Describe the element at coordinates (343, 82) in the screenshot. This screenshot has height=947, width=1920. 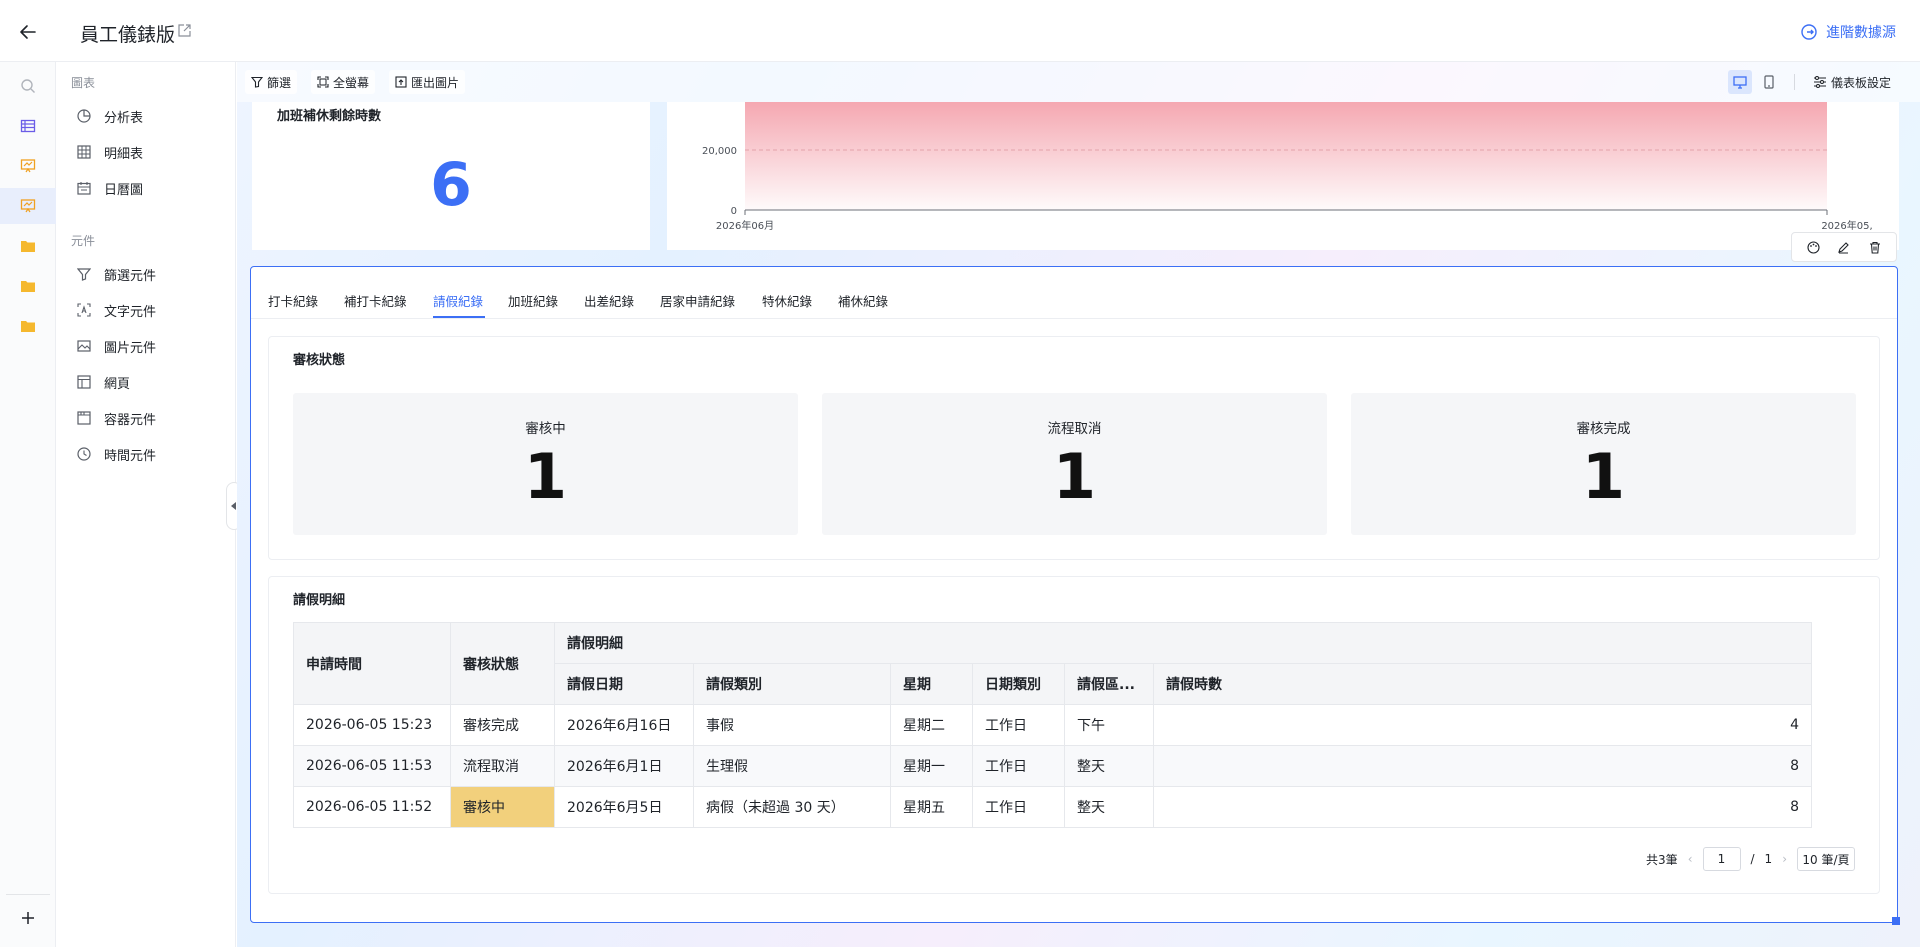
I see `fullscreen-button: 全螢幕` at that location.